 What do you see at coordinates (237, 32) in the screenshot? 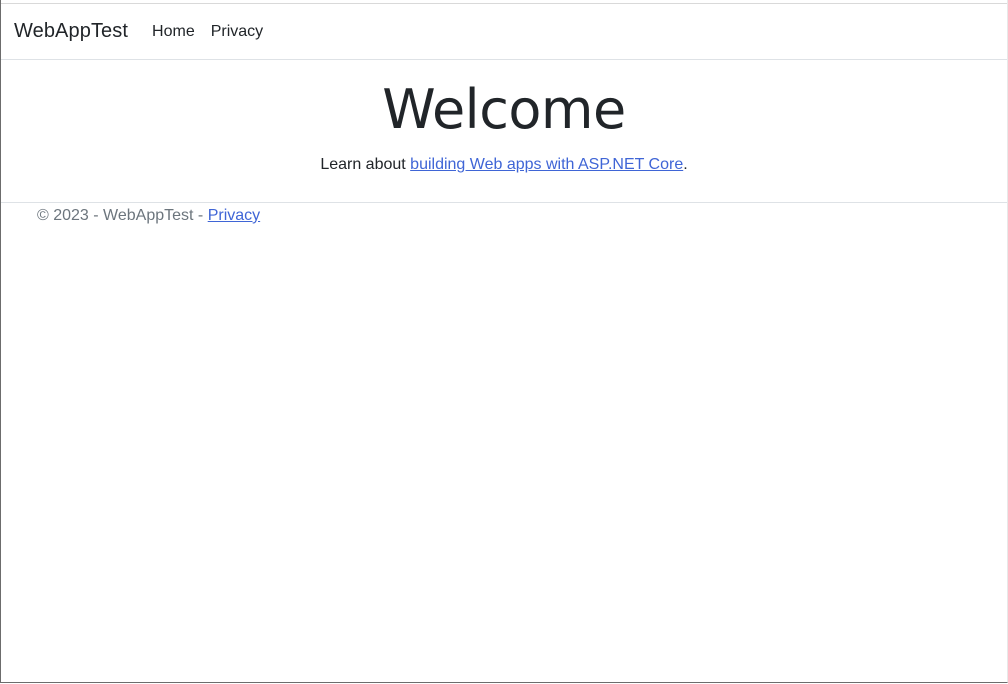
I see `nav-link-privacy: Privacy` at bounding box center [237, 32].